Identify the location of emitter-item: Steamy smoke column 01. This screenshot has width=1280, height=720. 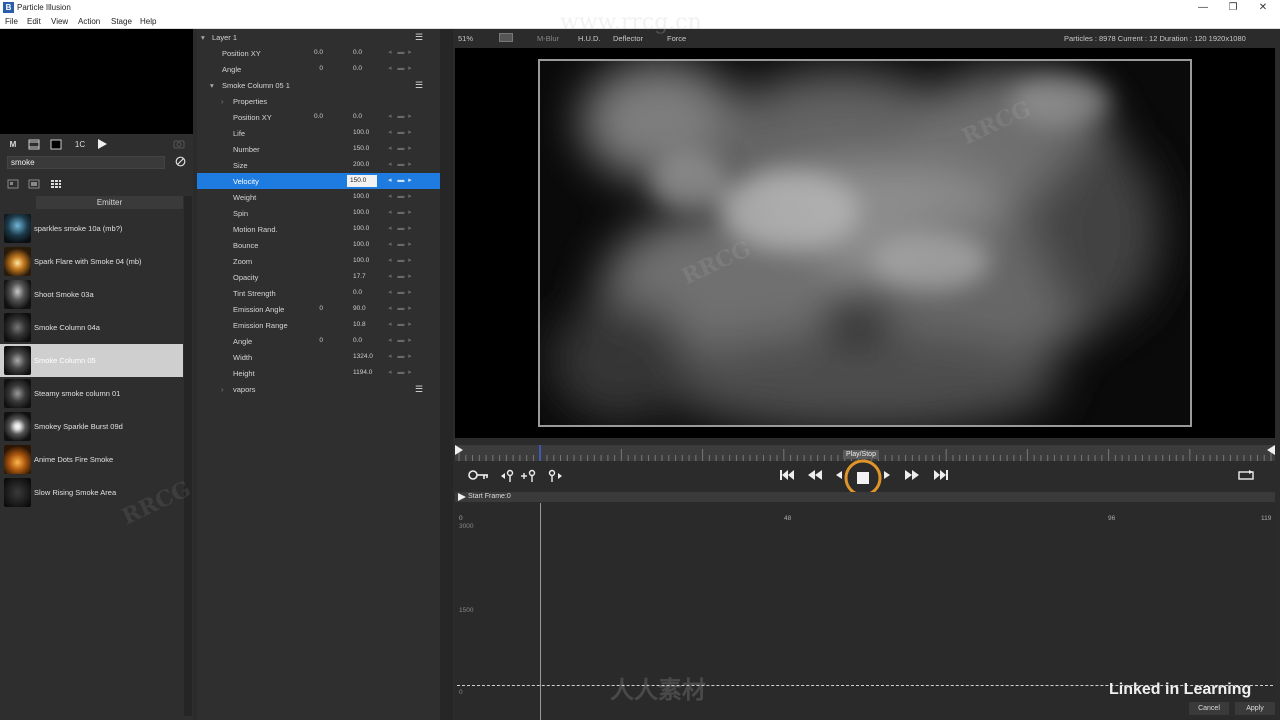
(91, 393).